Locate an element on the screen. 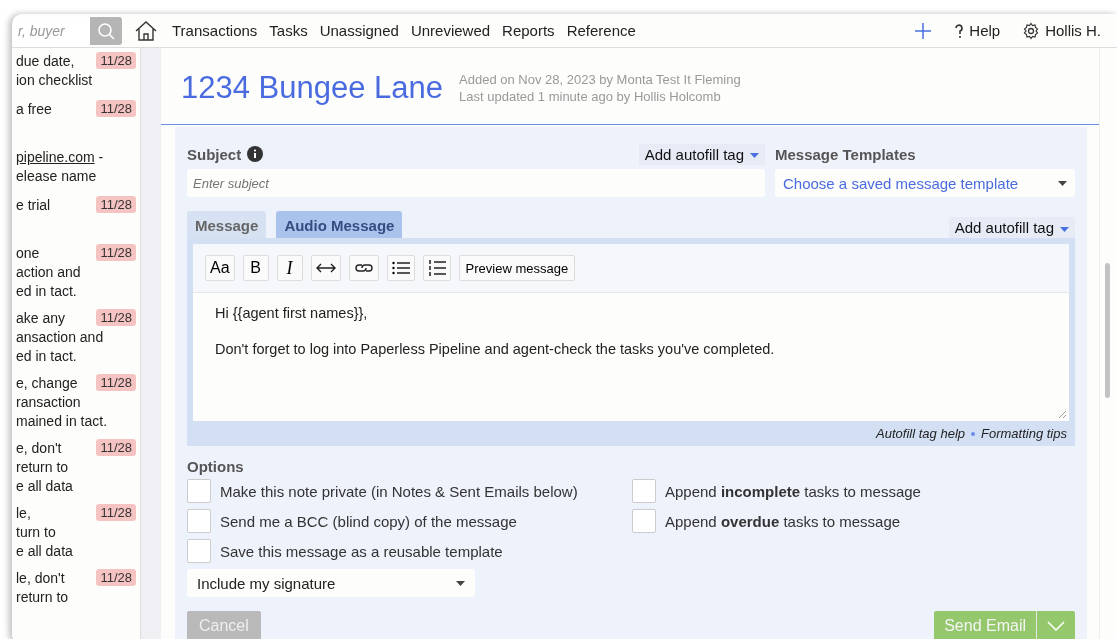 The height and width of the screenshot is (639, 1117). options-label: Options is located at coordinates (216, 466).